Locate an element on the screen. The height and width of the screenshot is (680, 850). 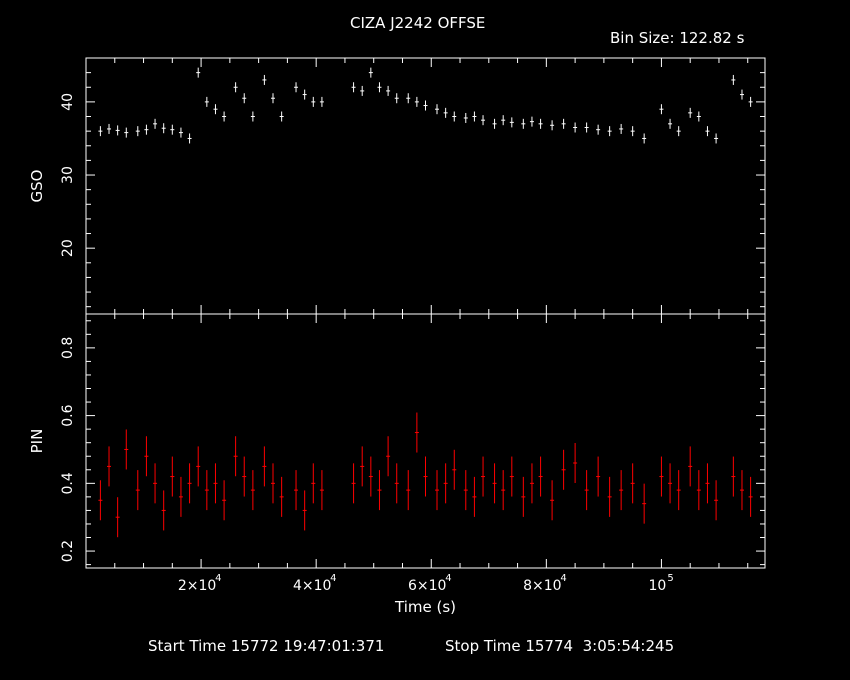
stop-time-label: Stop Time 15774 3:05:54:245 is located at coordinates (560, 646).